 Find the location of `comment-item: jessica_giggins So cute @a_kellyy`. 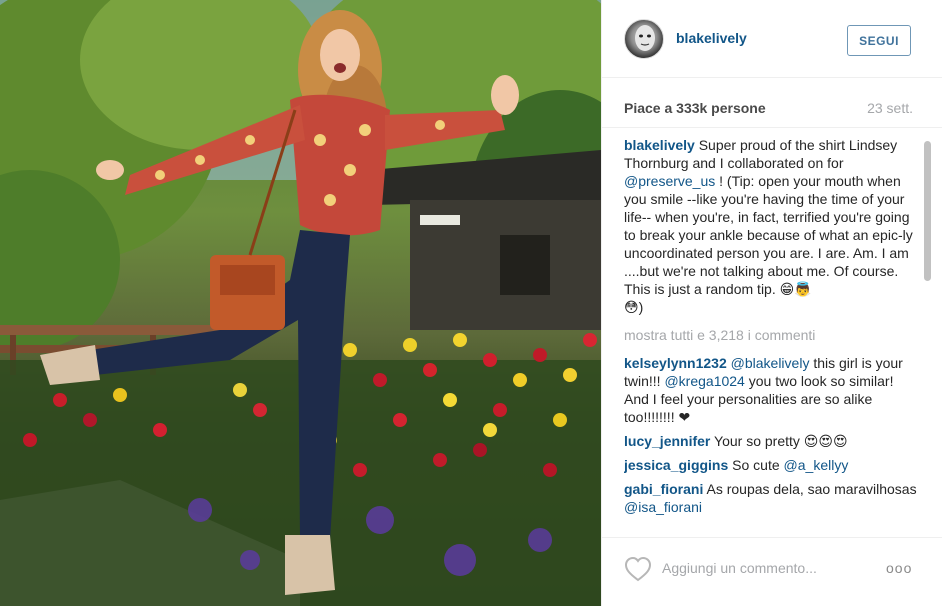

comment-item: jessica_giggins So cute @a_kellyy is located at coordinates (772, 465).